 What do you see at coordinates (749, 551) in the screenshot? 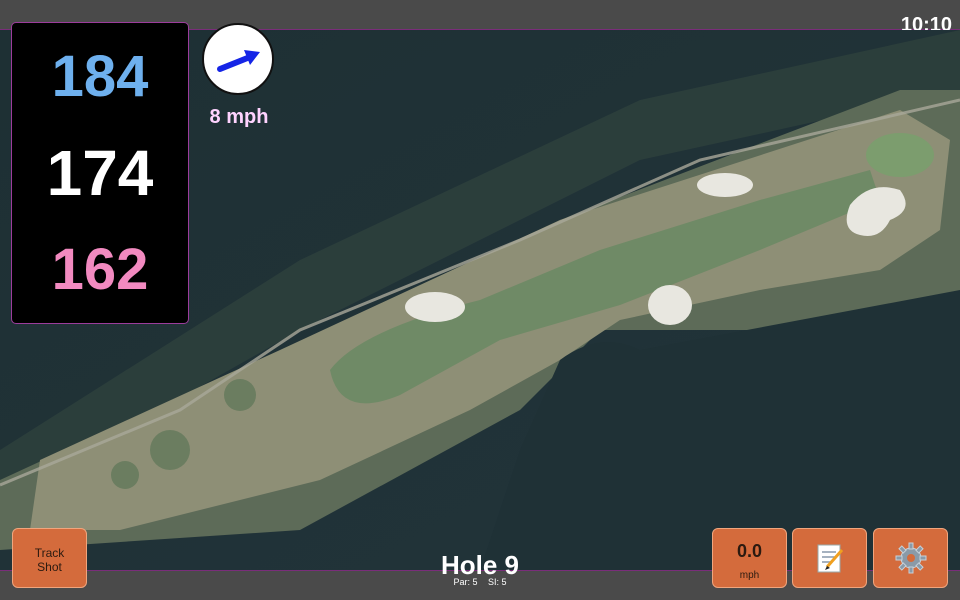
I see `speed-value: 0.0` at bounding box center [749, 551].